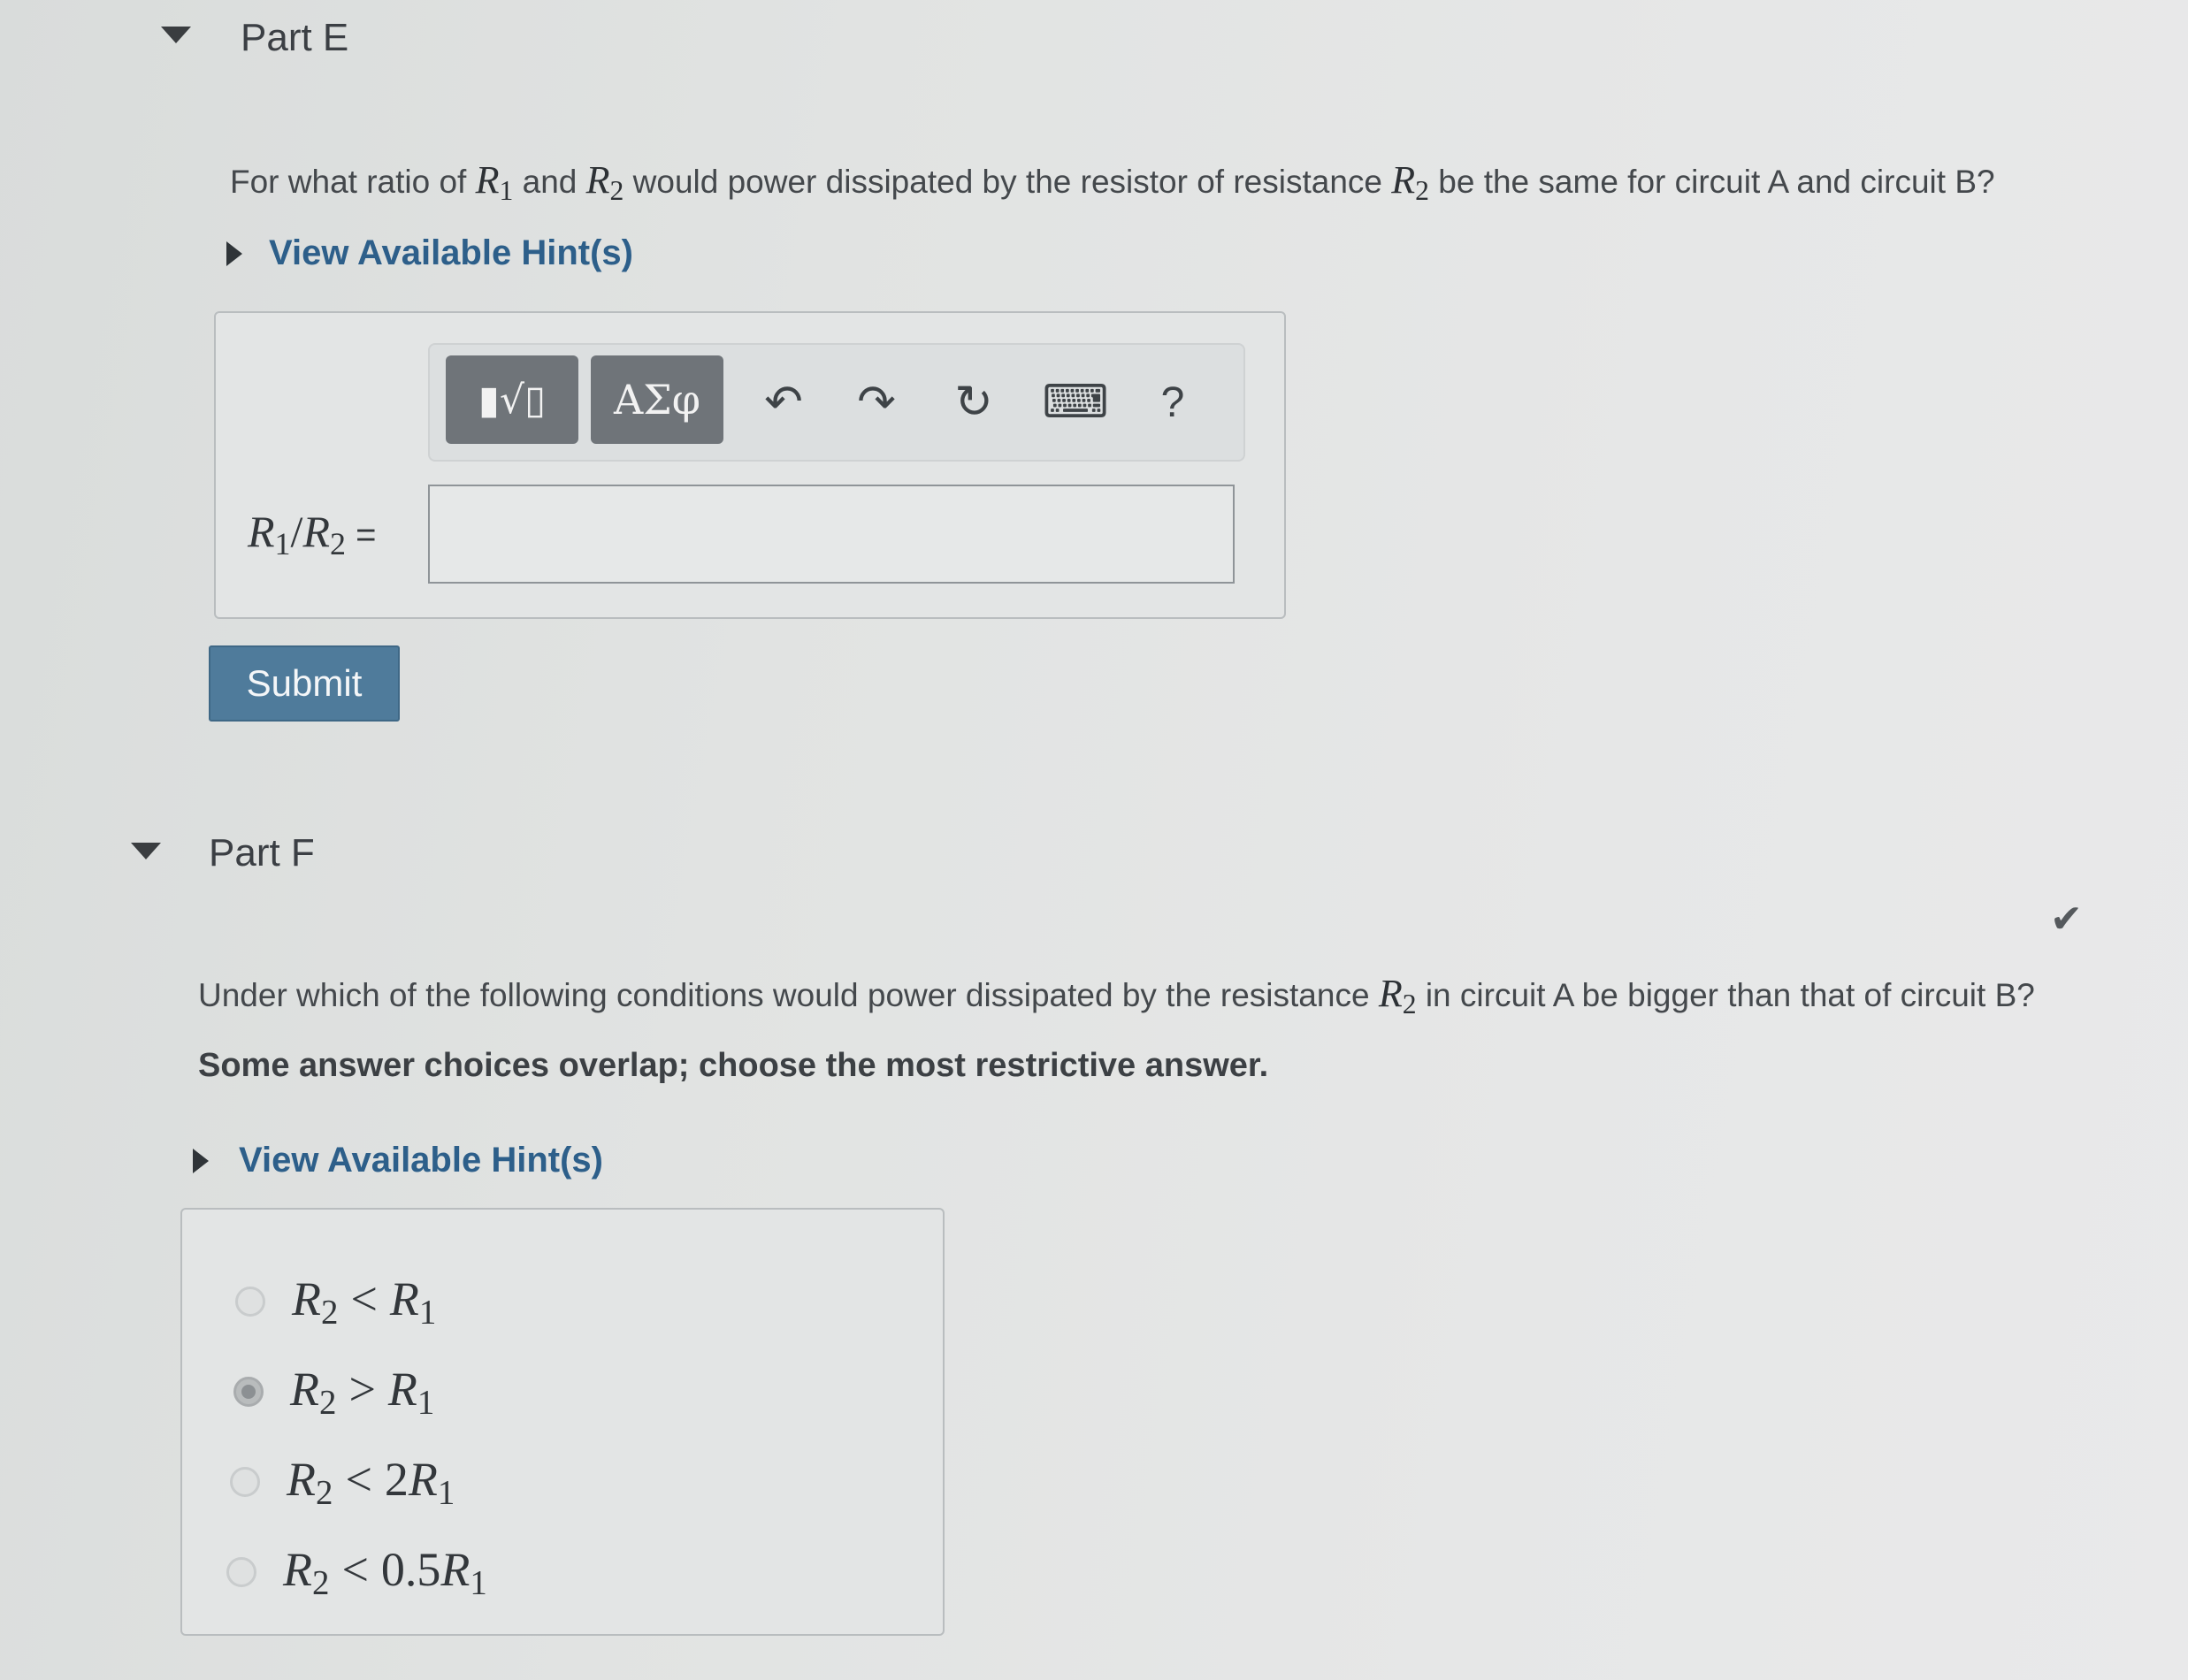 The height and width of the screenshot is (1680, 2188). Describe the element at coordinates (365, 1302) in the screenshot. I see `option-label: R2 < R1` at that location.